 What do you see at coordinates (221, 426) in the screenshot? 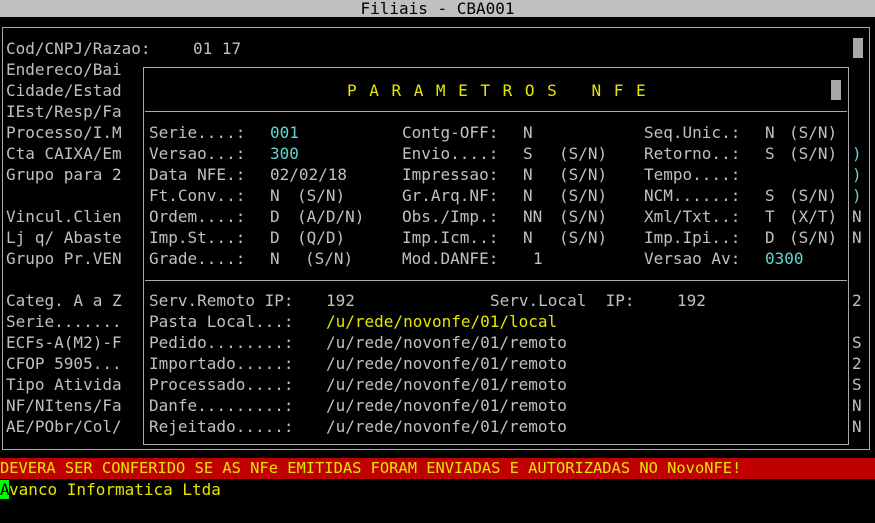
I see `path-label: Rejeitado.....:` at bounding box center [221, 426].